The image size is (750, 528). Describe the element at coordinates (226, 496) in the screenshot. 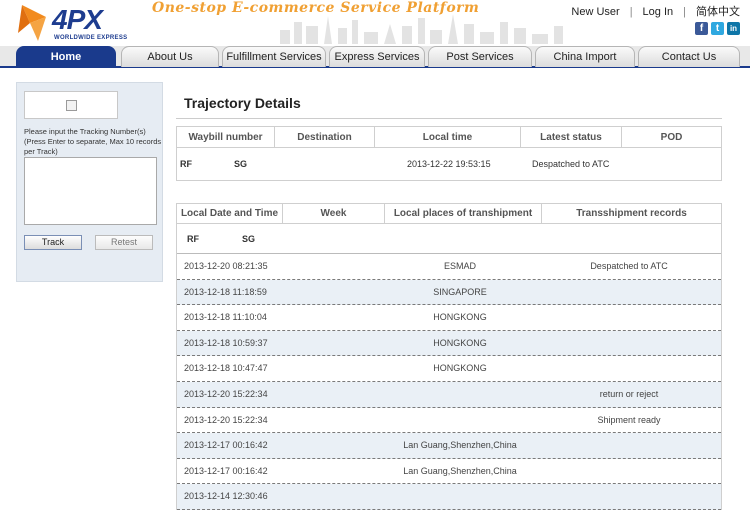

I see `row-date: 2013-12-14 12:30:46` at that location.